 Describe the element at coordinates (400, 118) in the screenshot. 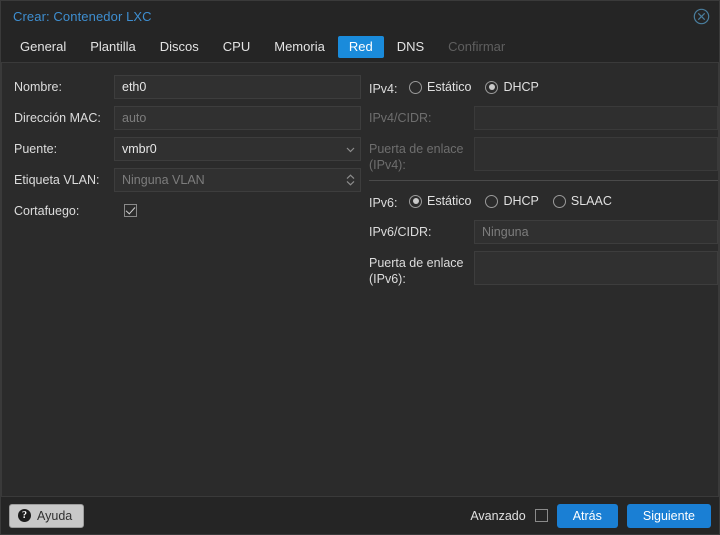

I see `ipv4-cidr-label: IPv4/CIDR:` at that location.